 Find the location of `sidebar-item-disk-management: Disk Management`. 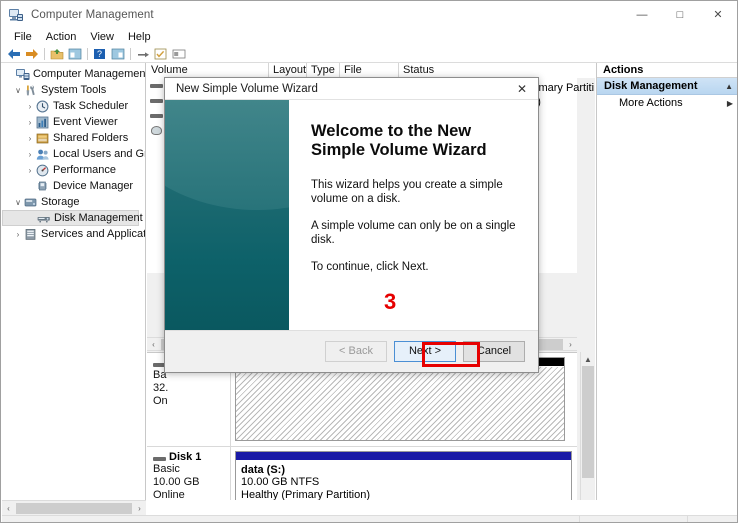

sidebar-item-disk-management: Disk Management is located at coordinates (72, 218).